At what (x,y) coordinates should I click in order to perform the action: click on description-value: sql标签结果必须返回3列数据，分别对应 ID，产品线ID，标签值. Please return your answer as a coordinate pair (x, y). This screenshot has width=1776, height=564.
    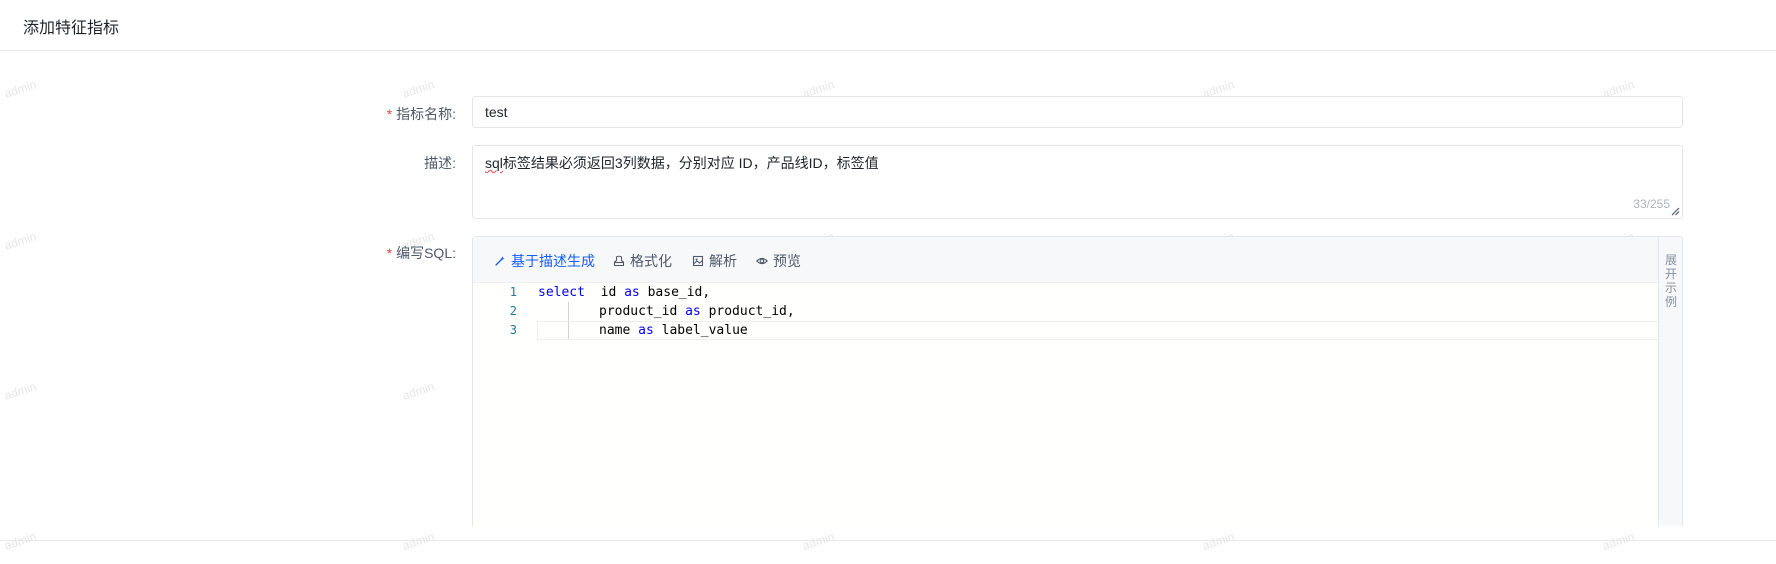
    Looking at the image, I should click on (682, 163).